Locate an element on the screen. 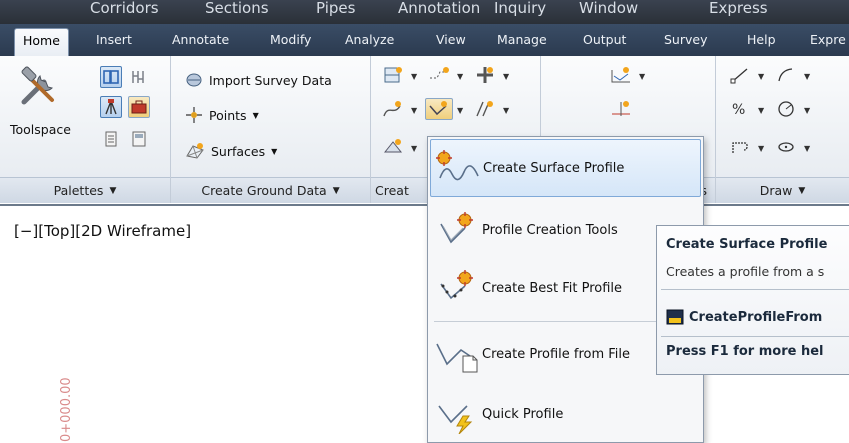 The height and width of the screenshot is (443, 849). panorama-icon is located at coordinates (139, 139).